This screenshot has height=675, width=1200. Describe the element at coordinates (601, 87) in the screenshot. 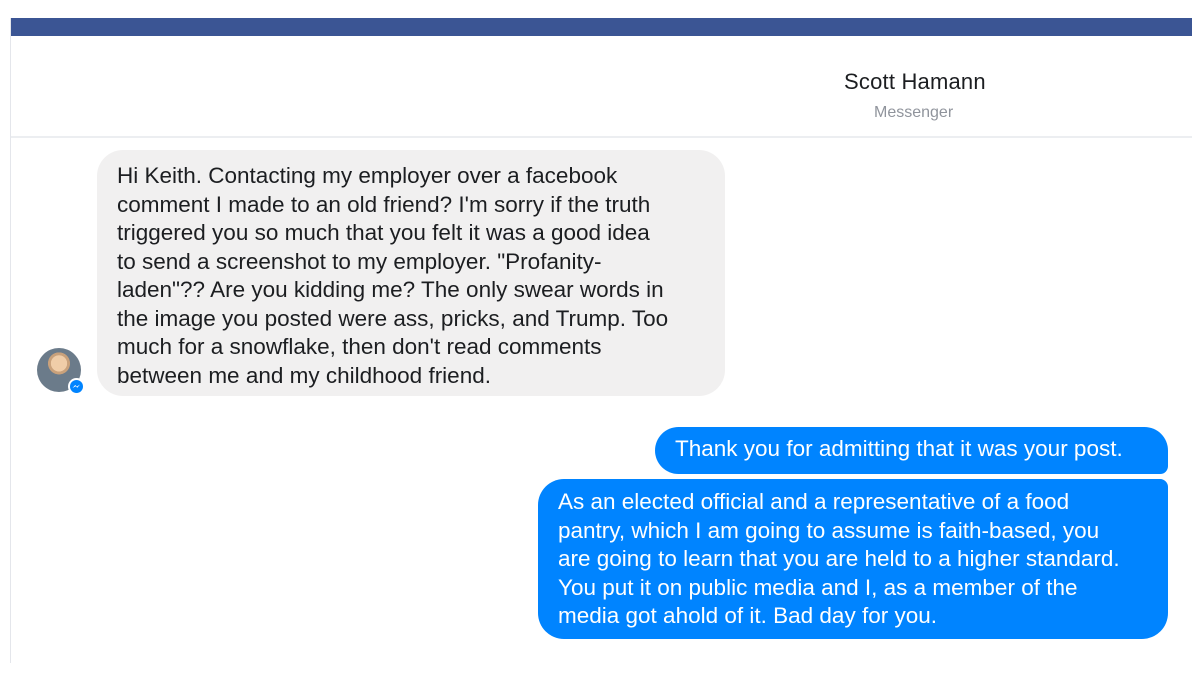

I see `conversation-header: Scott Hamann Messenger` at that location.